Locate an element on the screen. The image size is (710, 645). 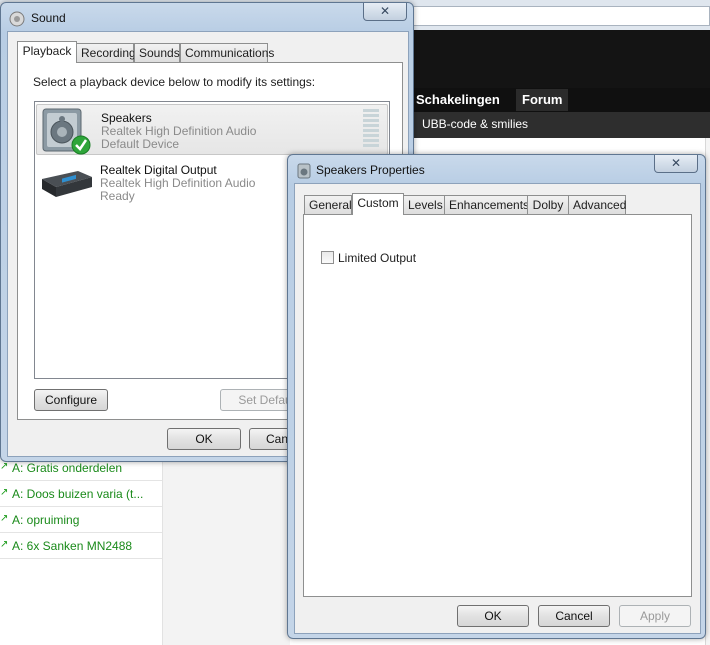
list-item: ↗ A: 6x Sanken MN2488 is located at coordinates (81, 546).